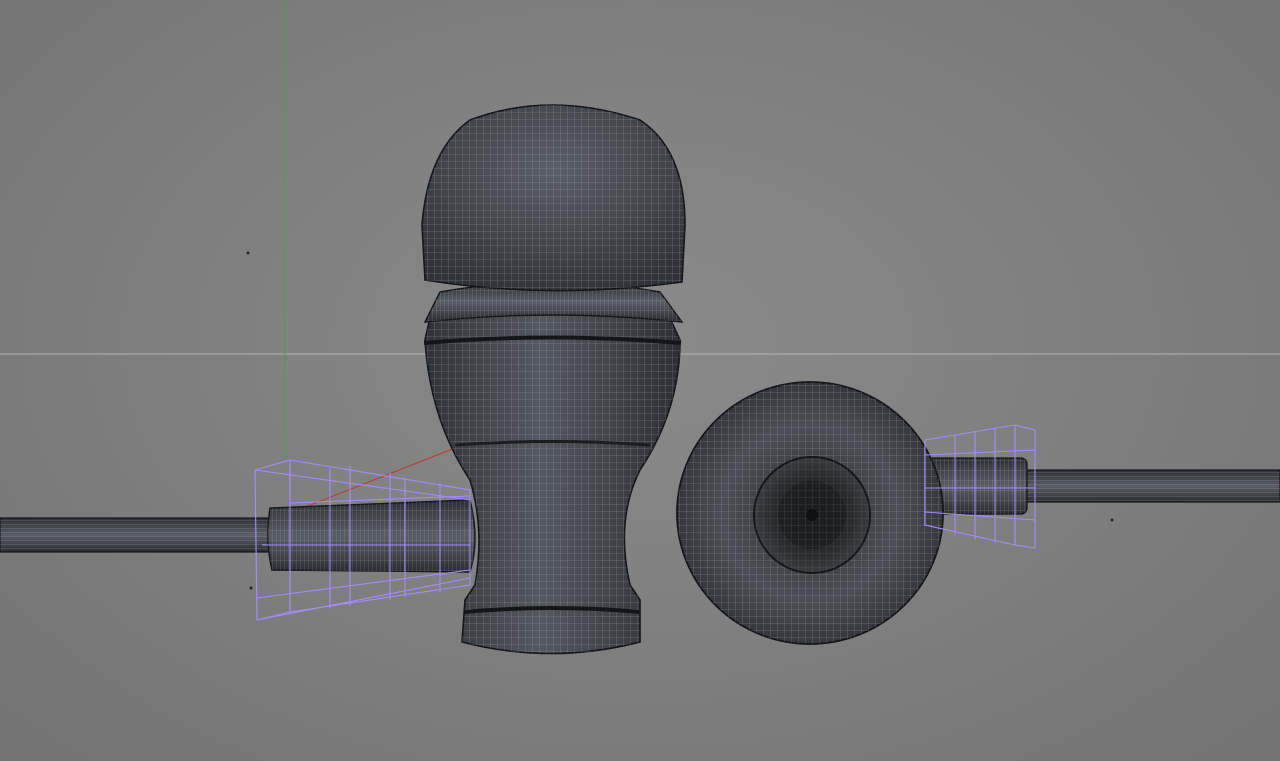  I want to click on earbud-stem, so click(371, 536).